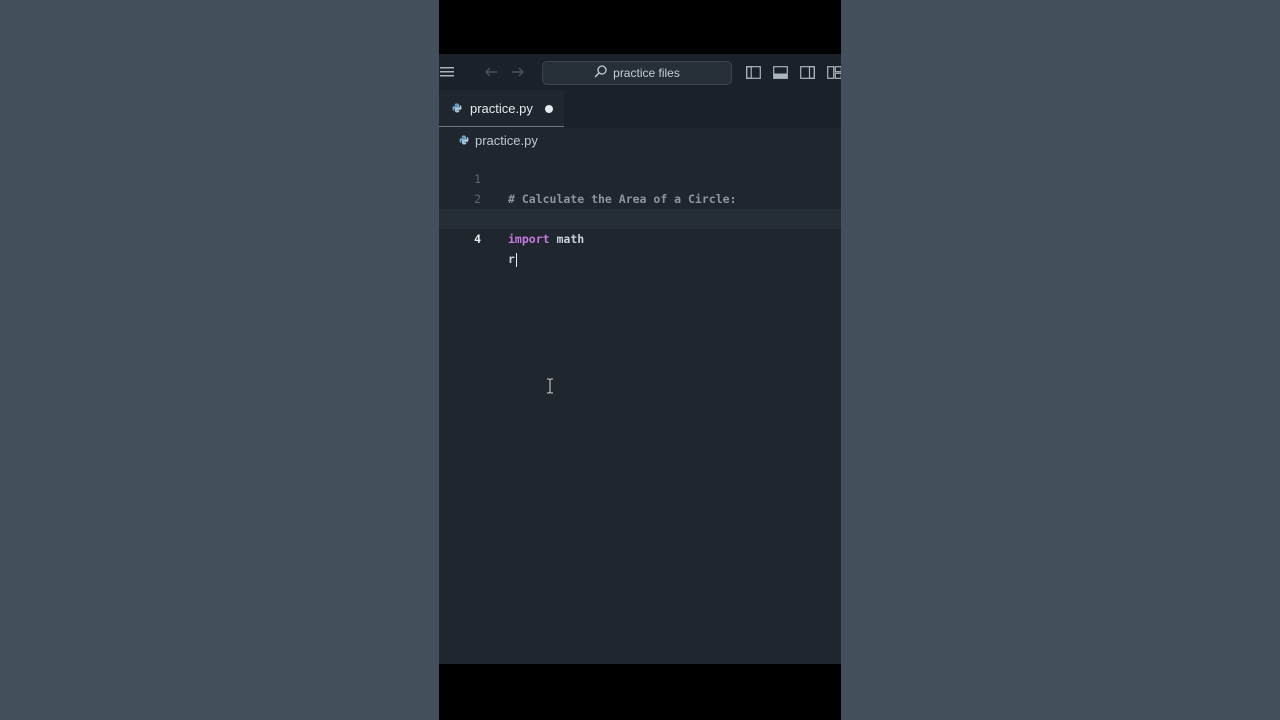 The image size is (1280, 720). What do you see at coordinates (640, 217) in the screenshot?
I see `code-line: 3 import math` at bounding box center [640, 217].